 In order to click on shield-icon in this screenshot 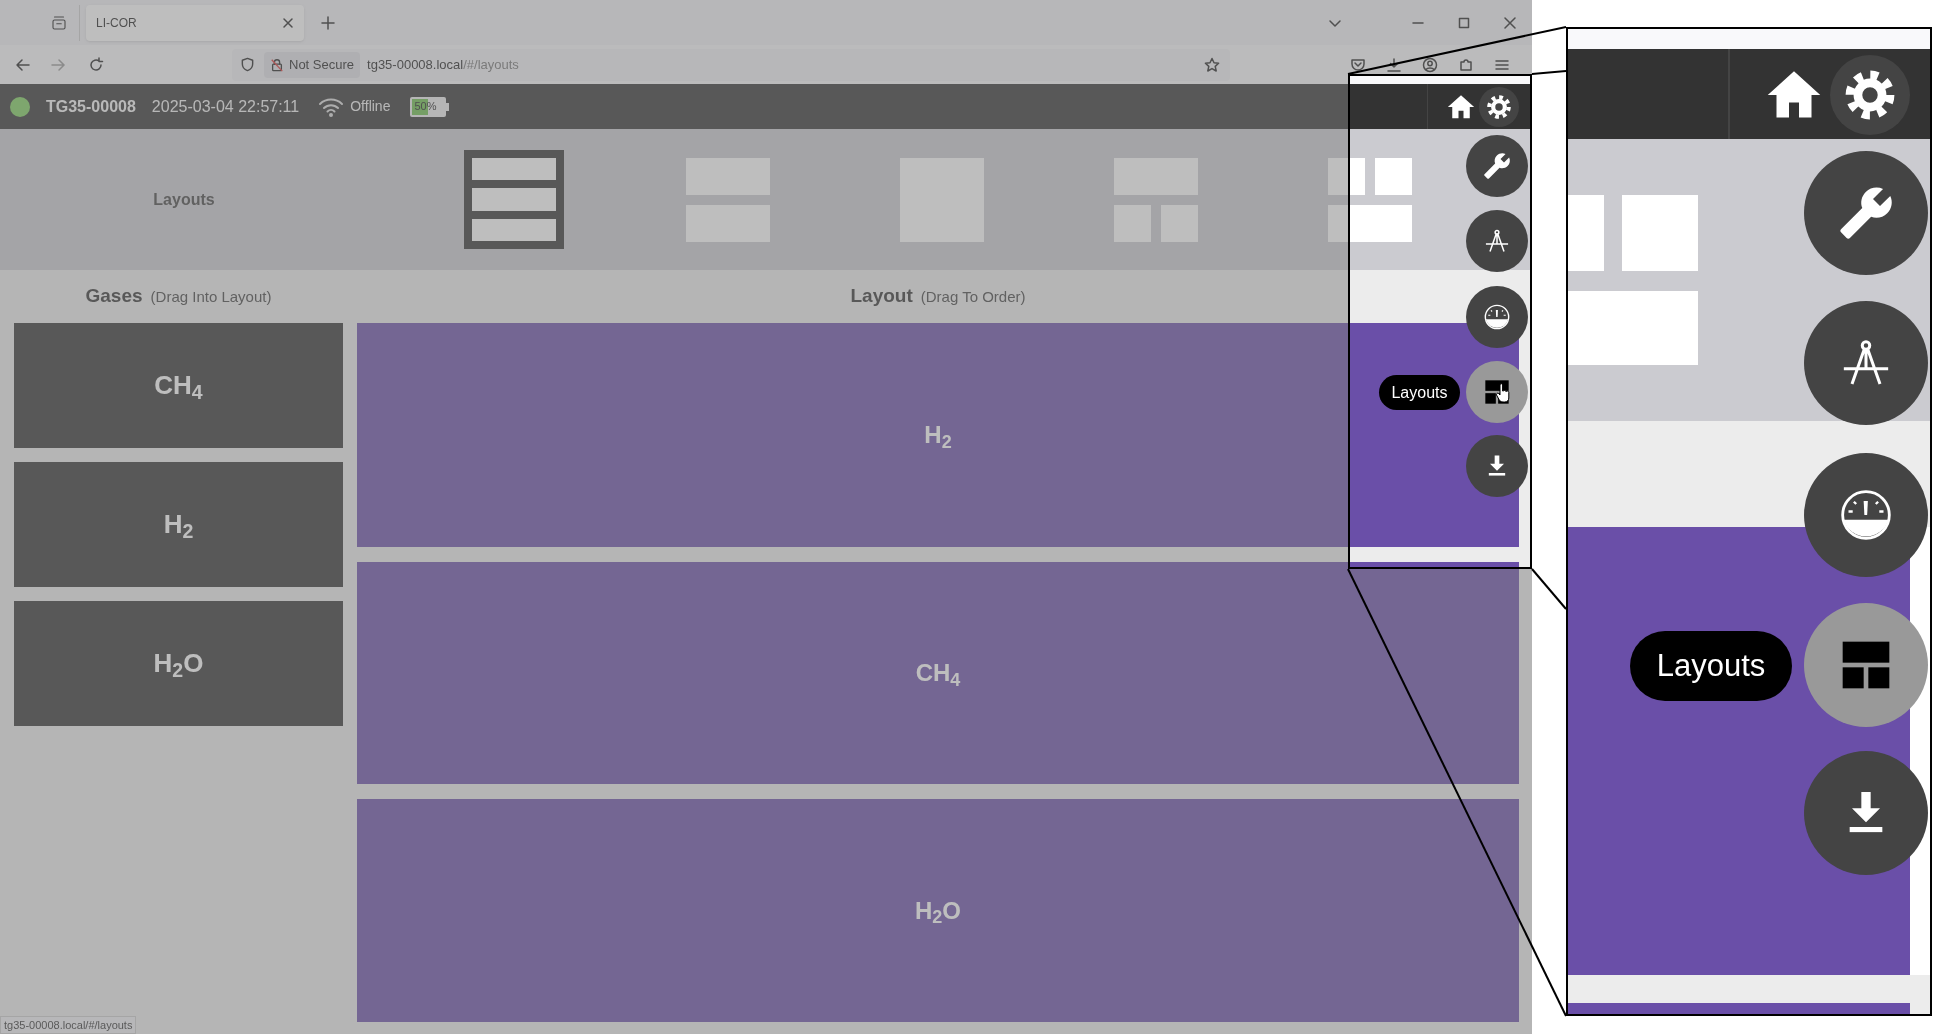, I will do `click(247, 64)`.